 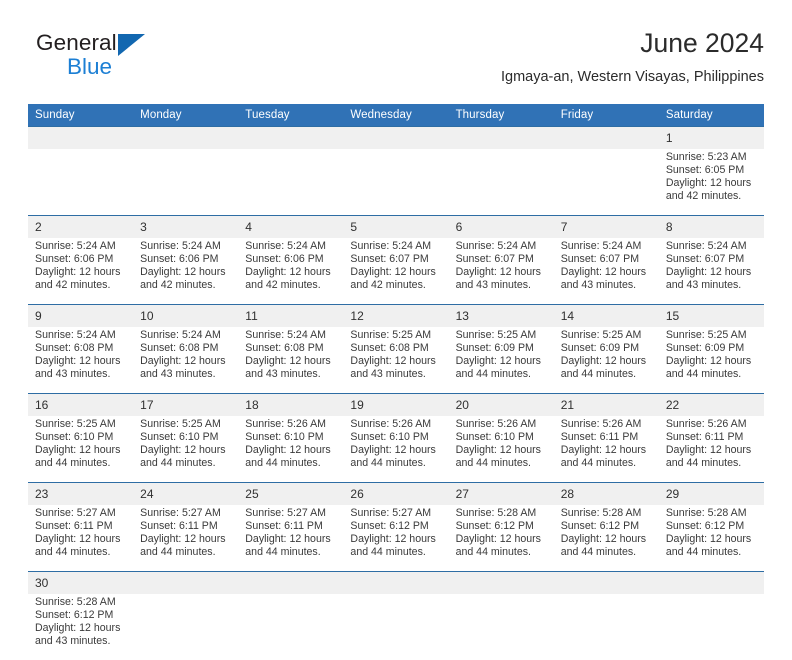 I want to click on day-number: 16, so click(x=80, y=405).